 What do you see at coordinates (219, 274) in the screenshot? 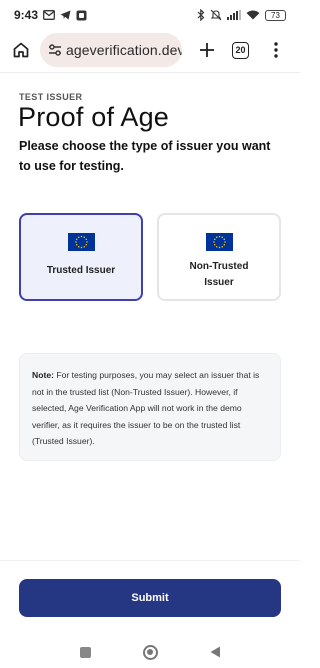
I see `non-trusted-issuer-label: Non-Trusted Issuer` at bounding box center [219, 274].